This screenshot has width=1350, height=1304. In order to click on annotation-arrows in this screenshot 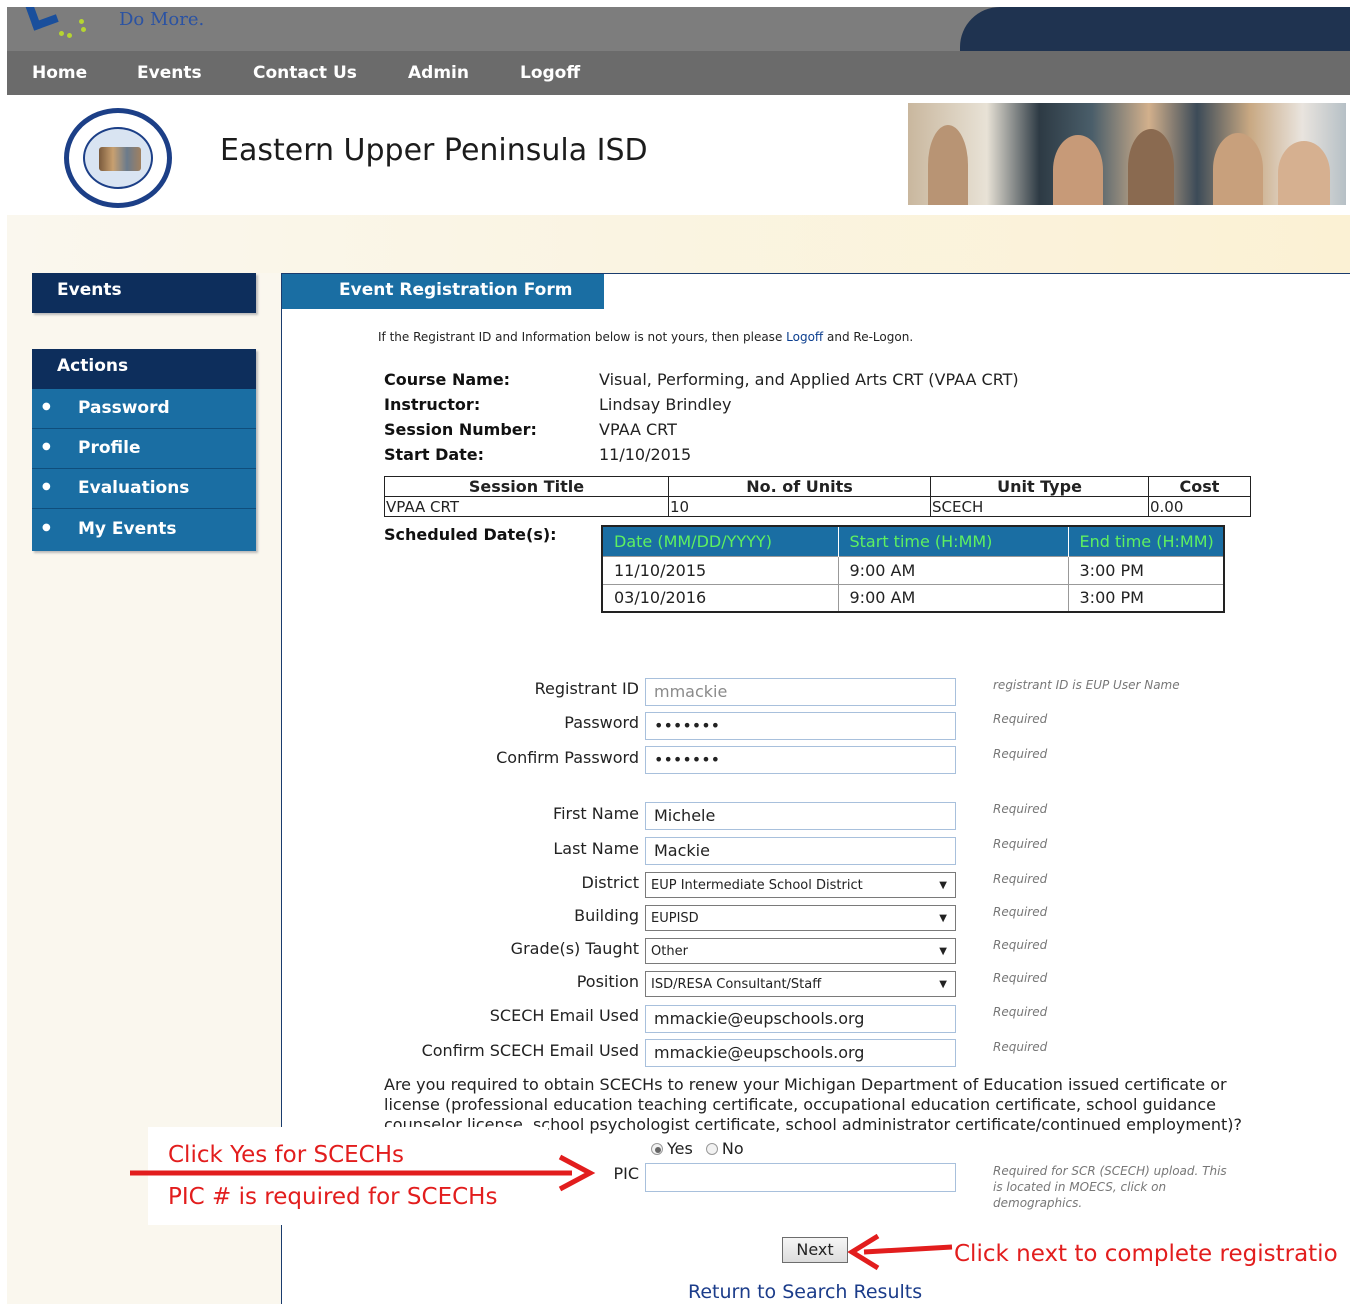, I will do `click(541, 1212)`.